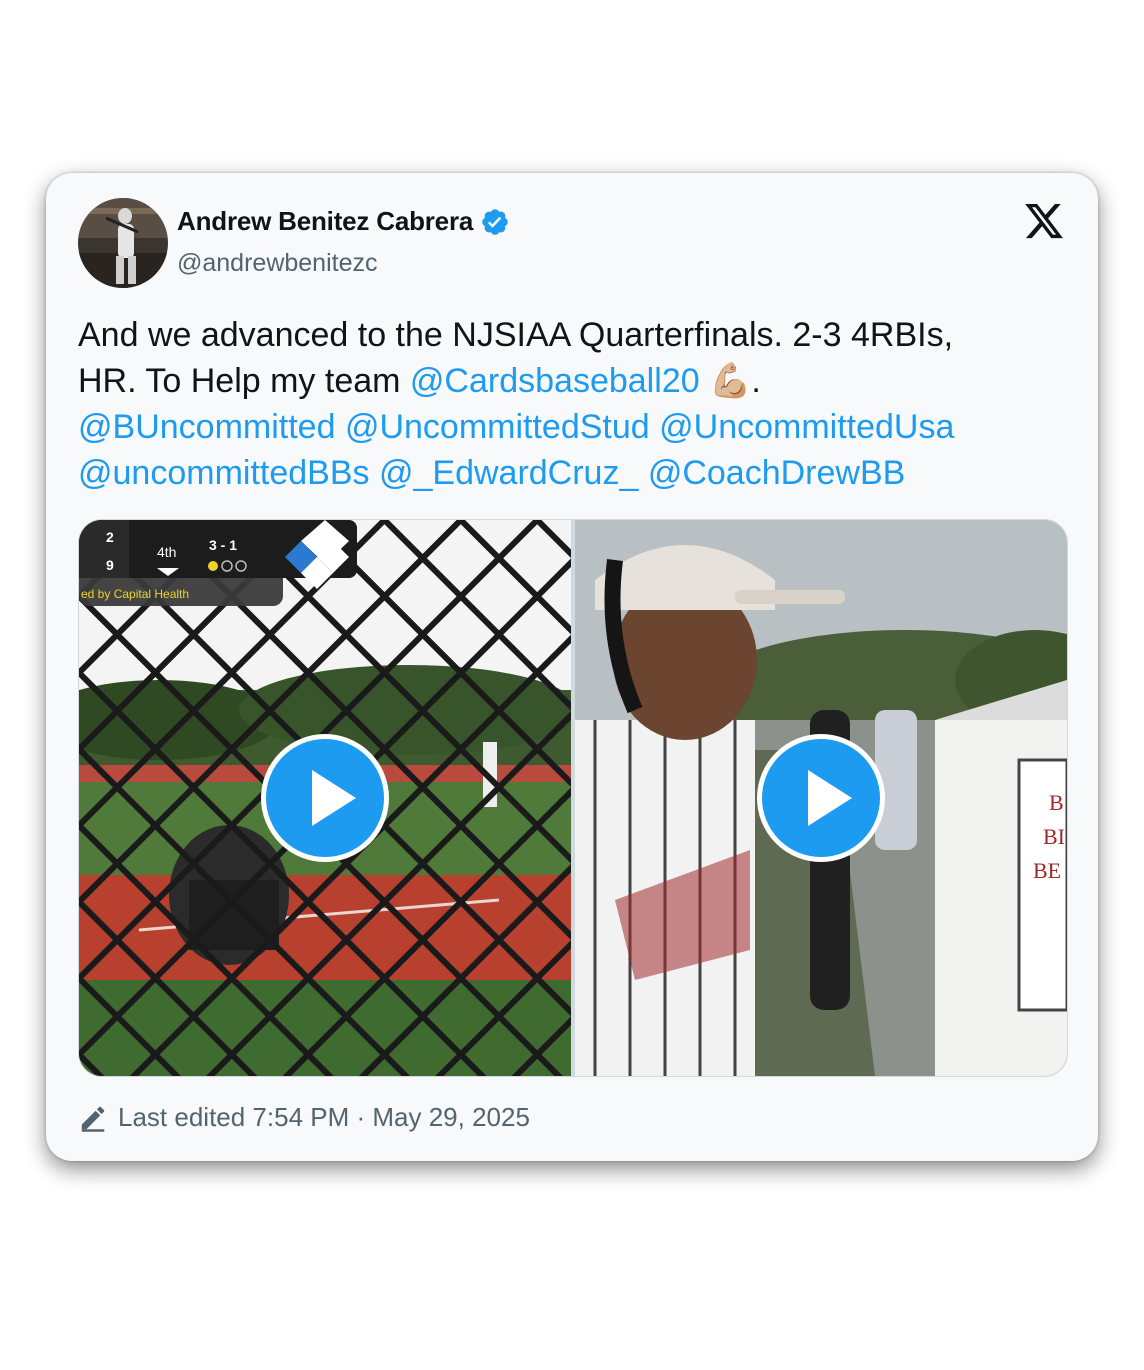 The height and width of the screenshot is (1370, 1144). I want to click on mention-link: @uncommittedBBs, so click(224, 473).